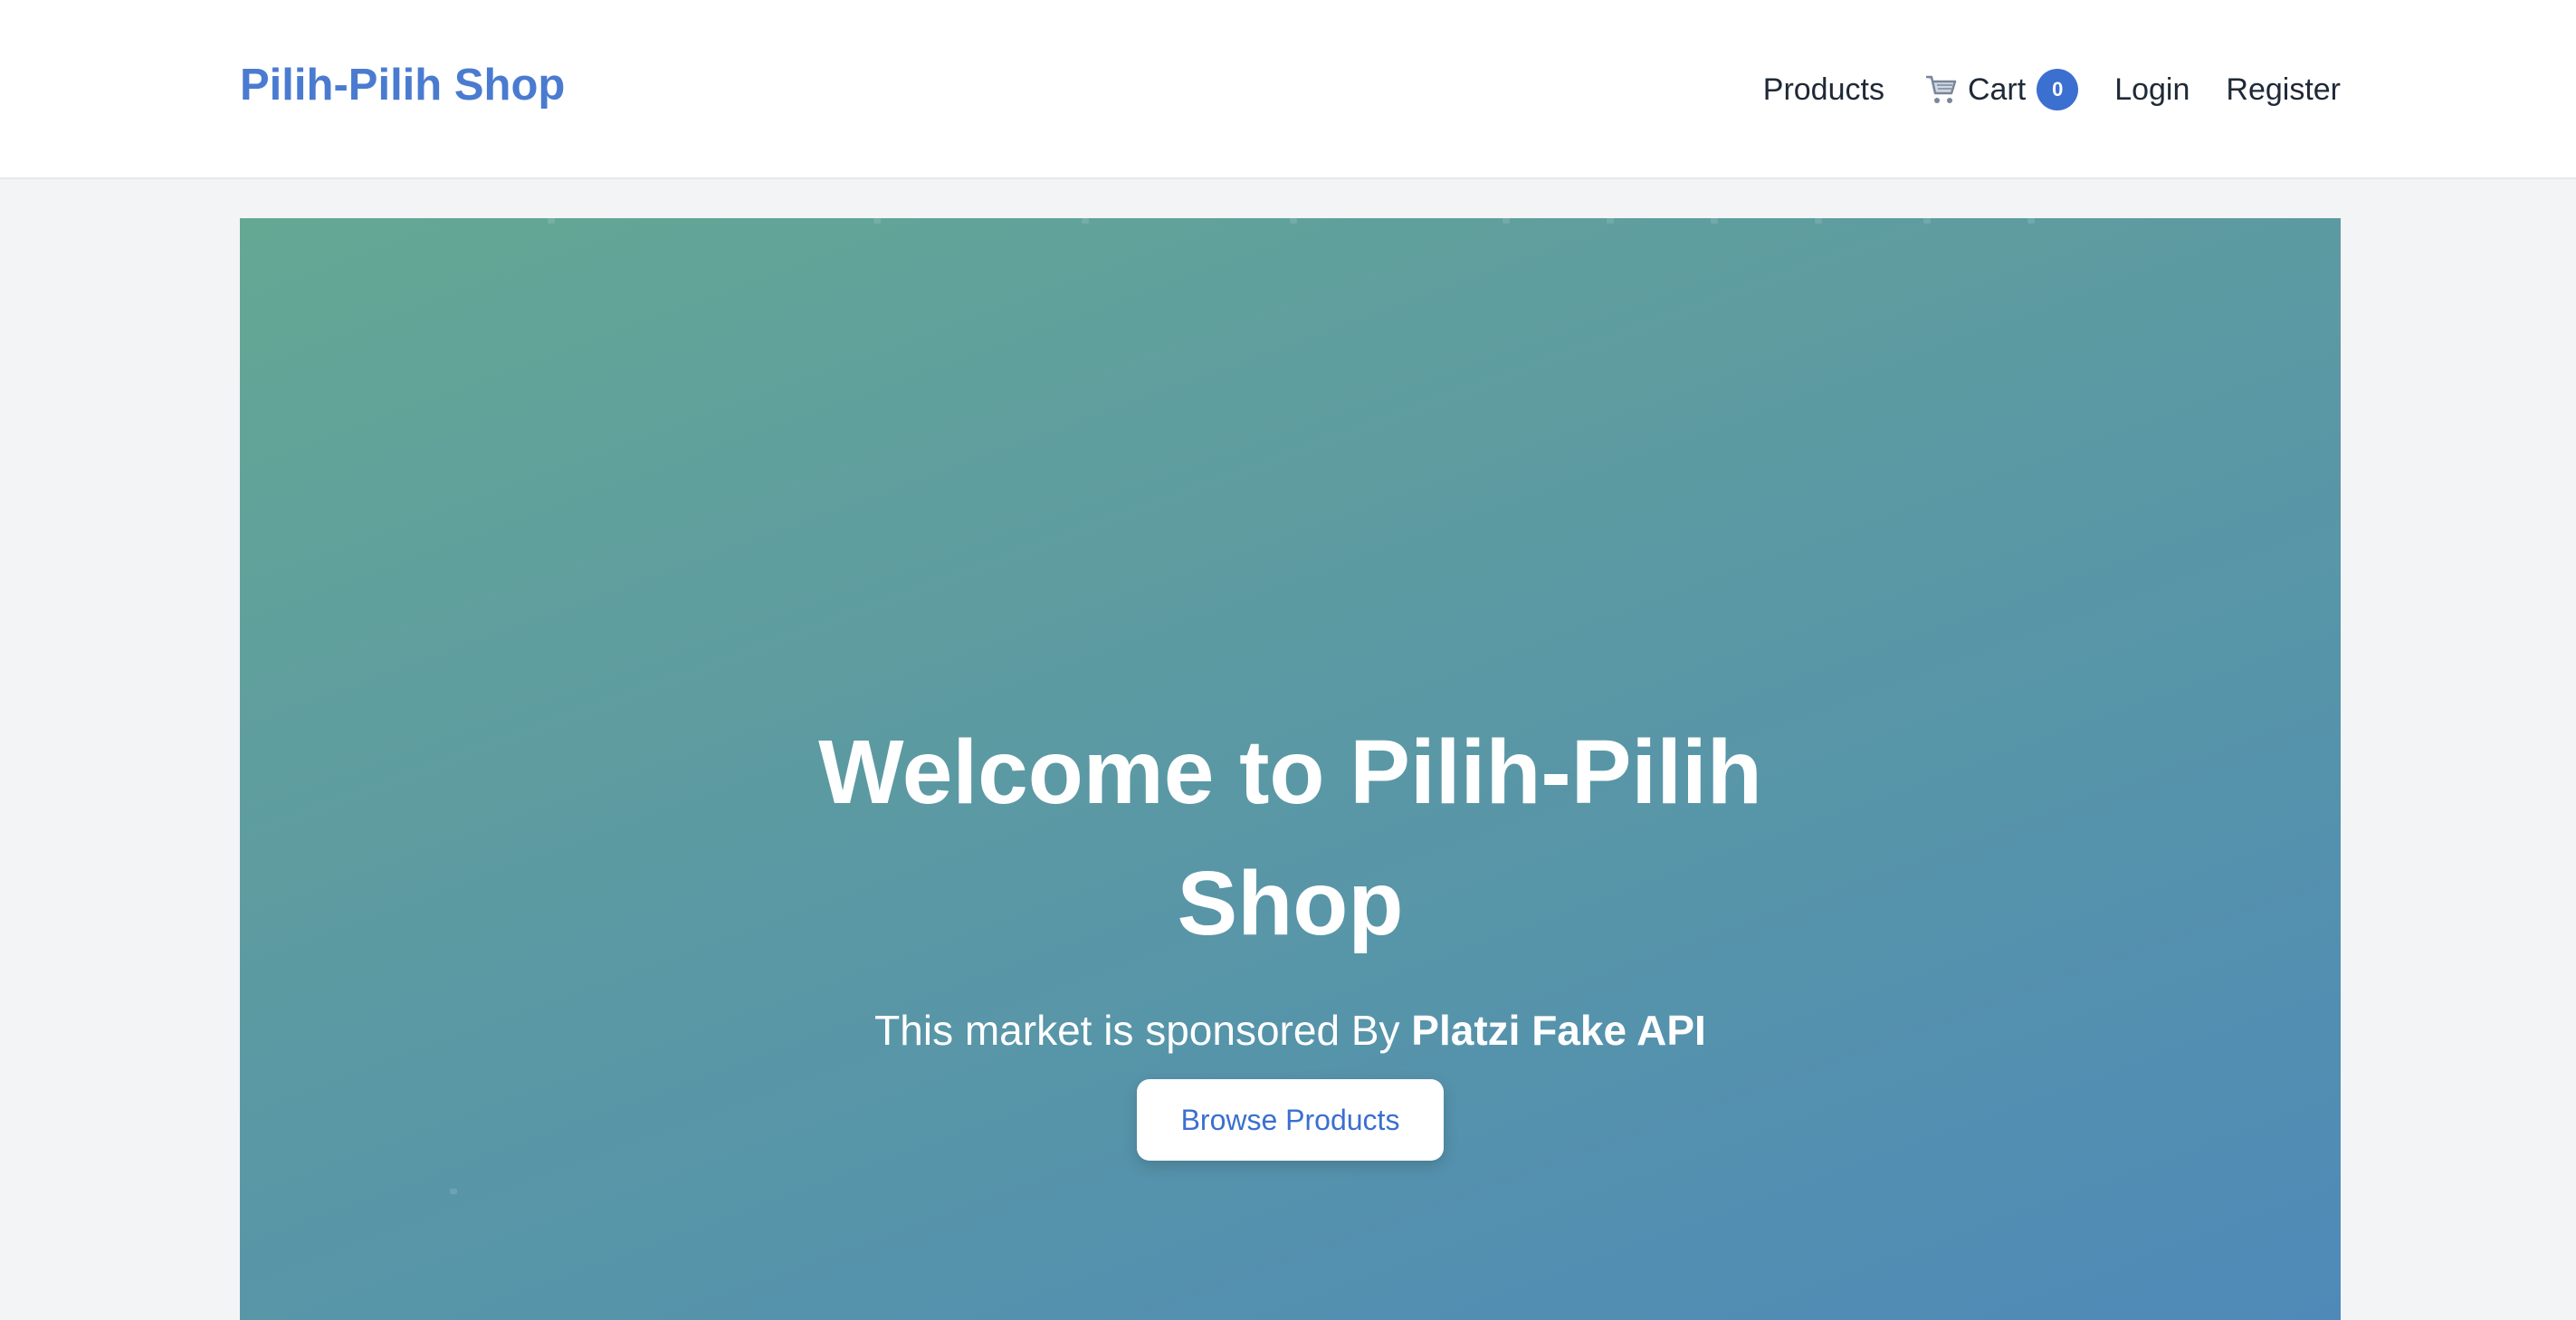 This screenshot has height=1320, width=2576. I want to click on browse-products-button: Browse Products, so click(1291, 1120).